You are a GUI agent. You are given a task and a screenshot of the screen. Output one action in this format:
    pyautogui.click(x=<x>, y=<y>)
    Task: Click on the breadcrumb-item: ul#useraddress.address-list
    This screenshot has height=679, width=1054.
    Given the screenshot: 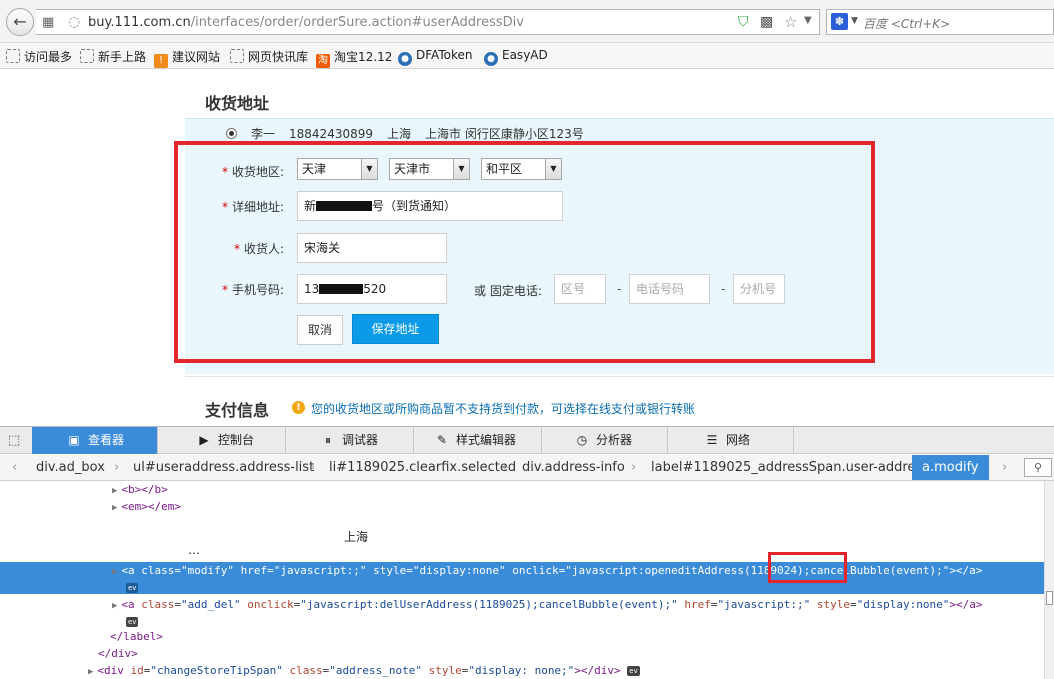 What is the action you would take?
    pyautogui.click(x=223, y=467)
    